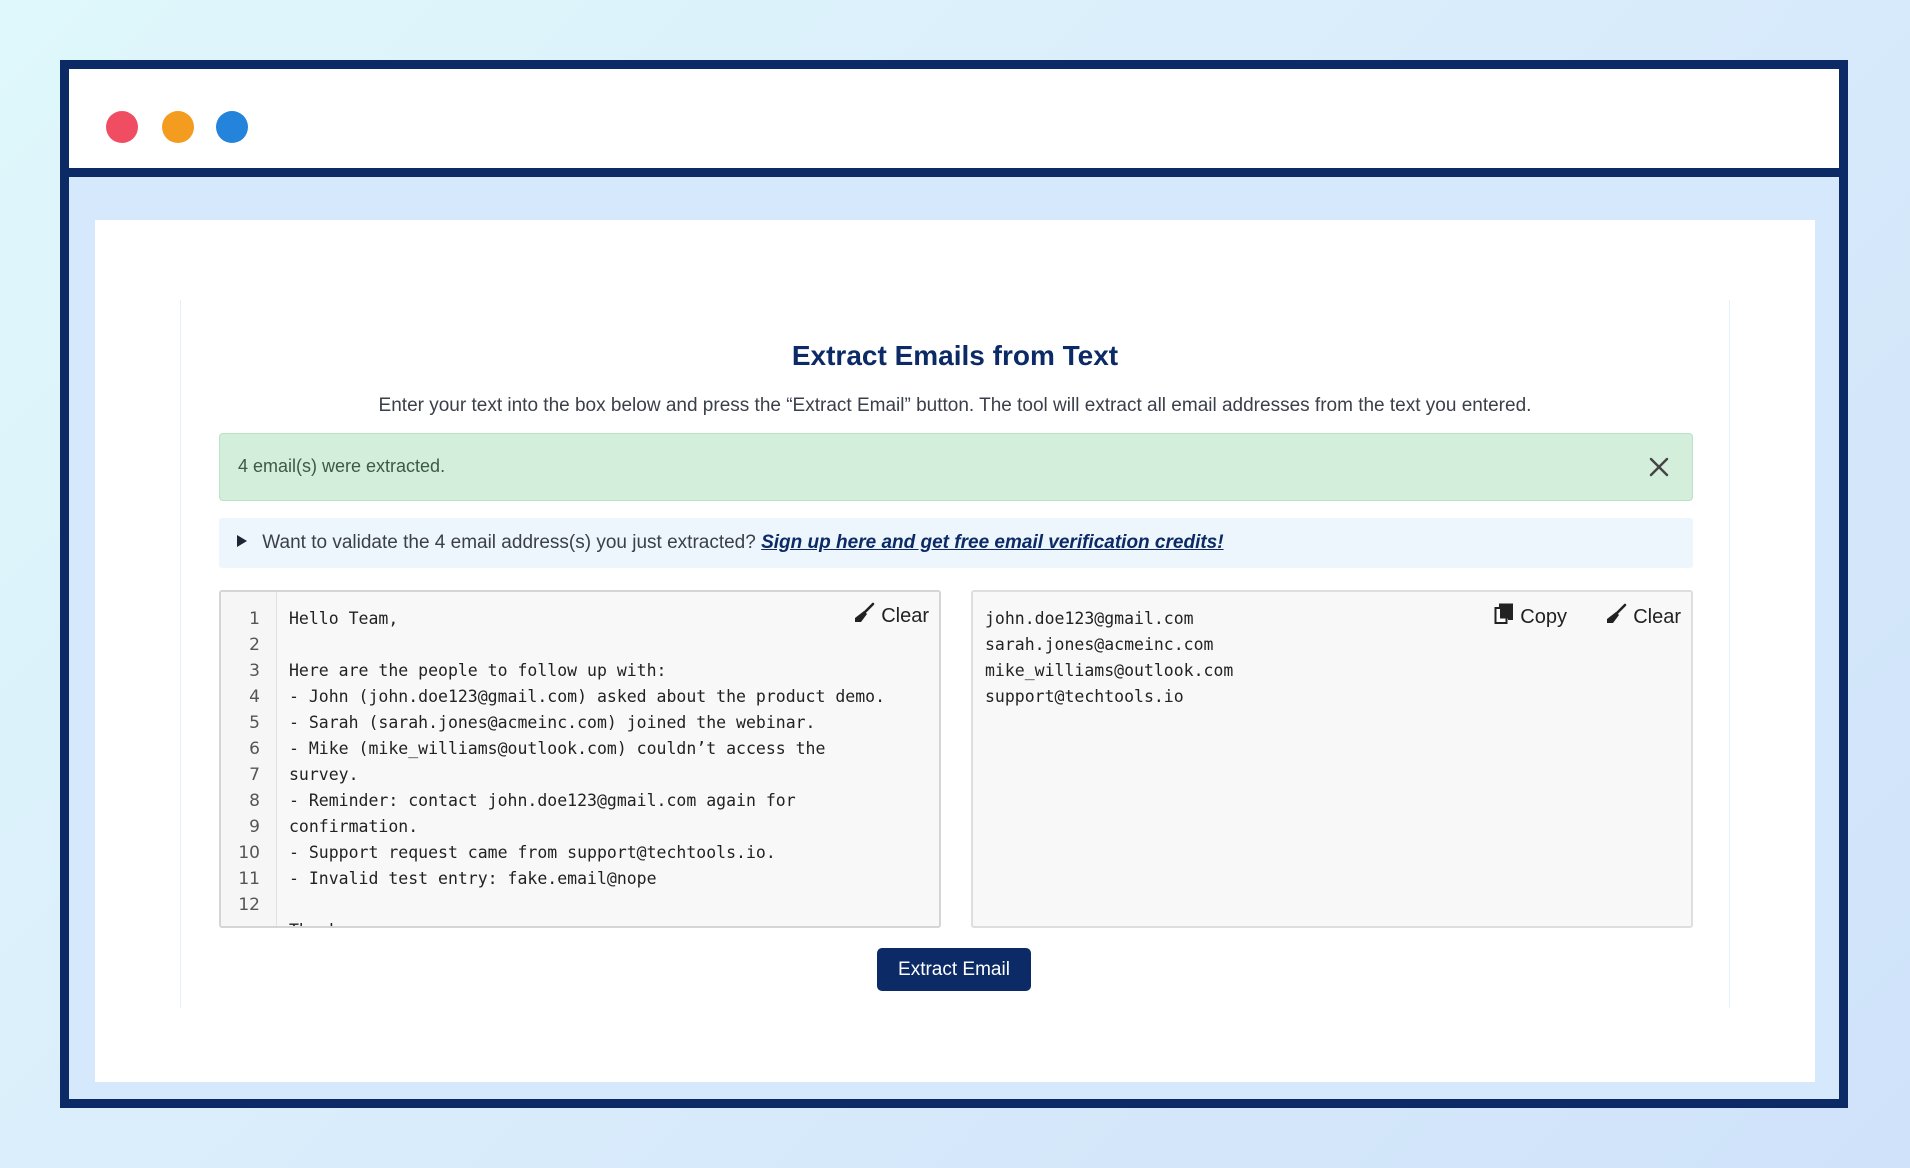 The width and height of the screenshot is (1910, 1168). What do you see at coordinates (1657, 616) in the screenshot?
I see `clear-output-label: Clear` at bounding box center [1657, 616].